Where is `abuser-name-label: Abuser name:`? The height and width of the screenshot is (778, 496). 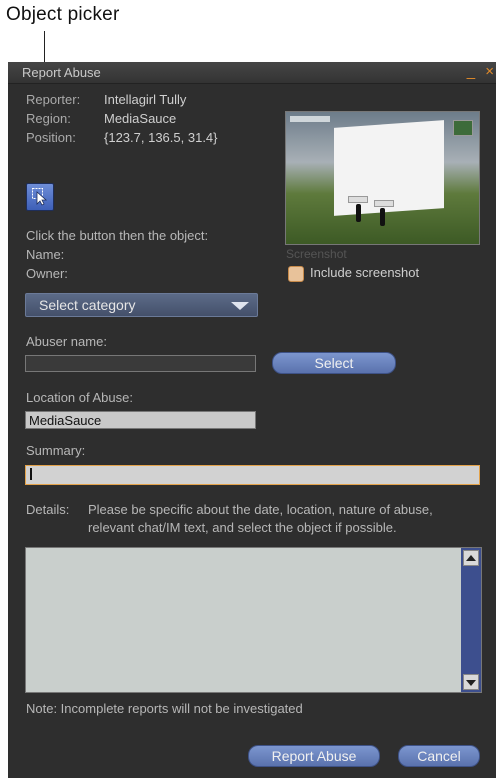 abuser-name-label: Abuser name: is located at coordinates (66, 341).